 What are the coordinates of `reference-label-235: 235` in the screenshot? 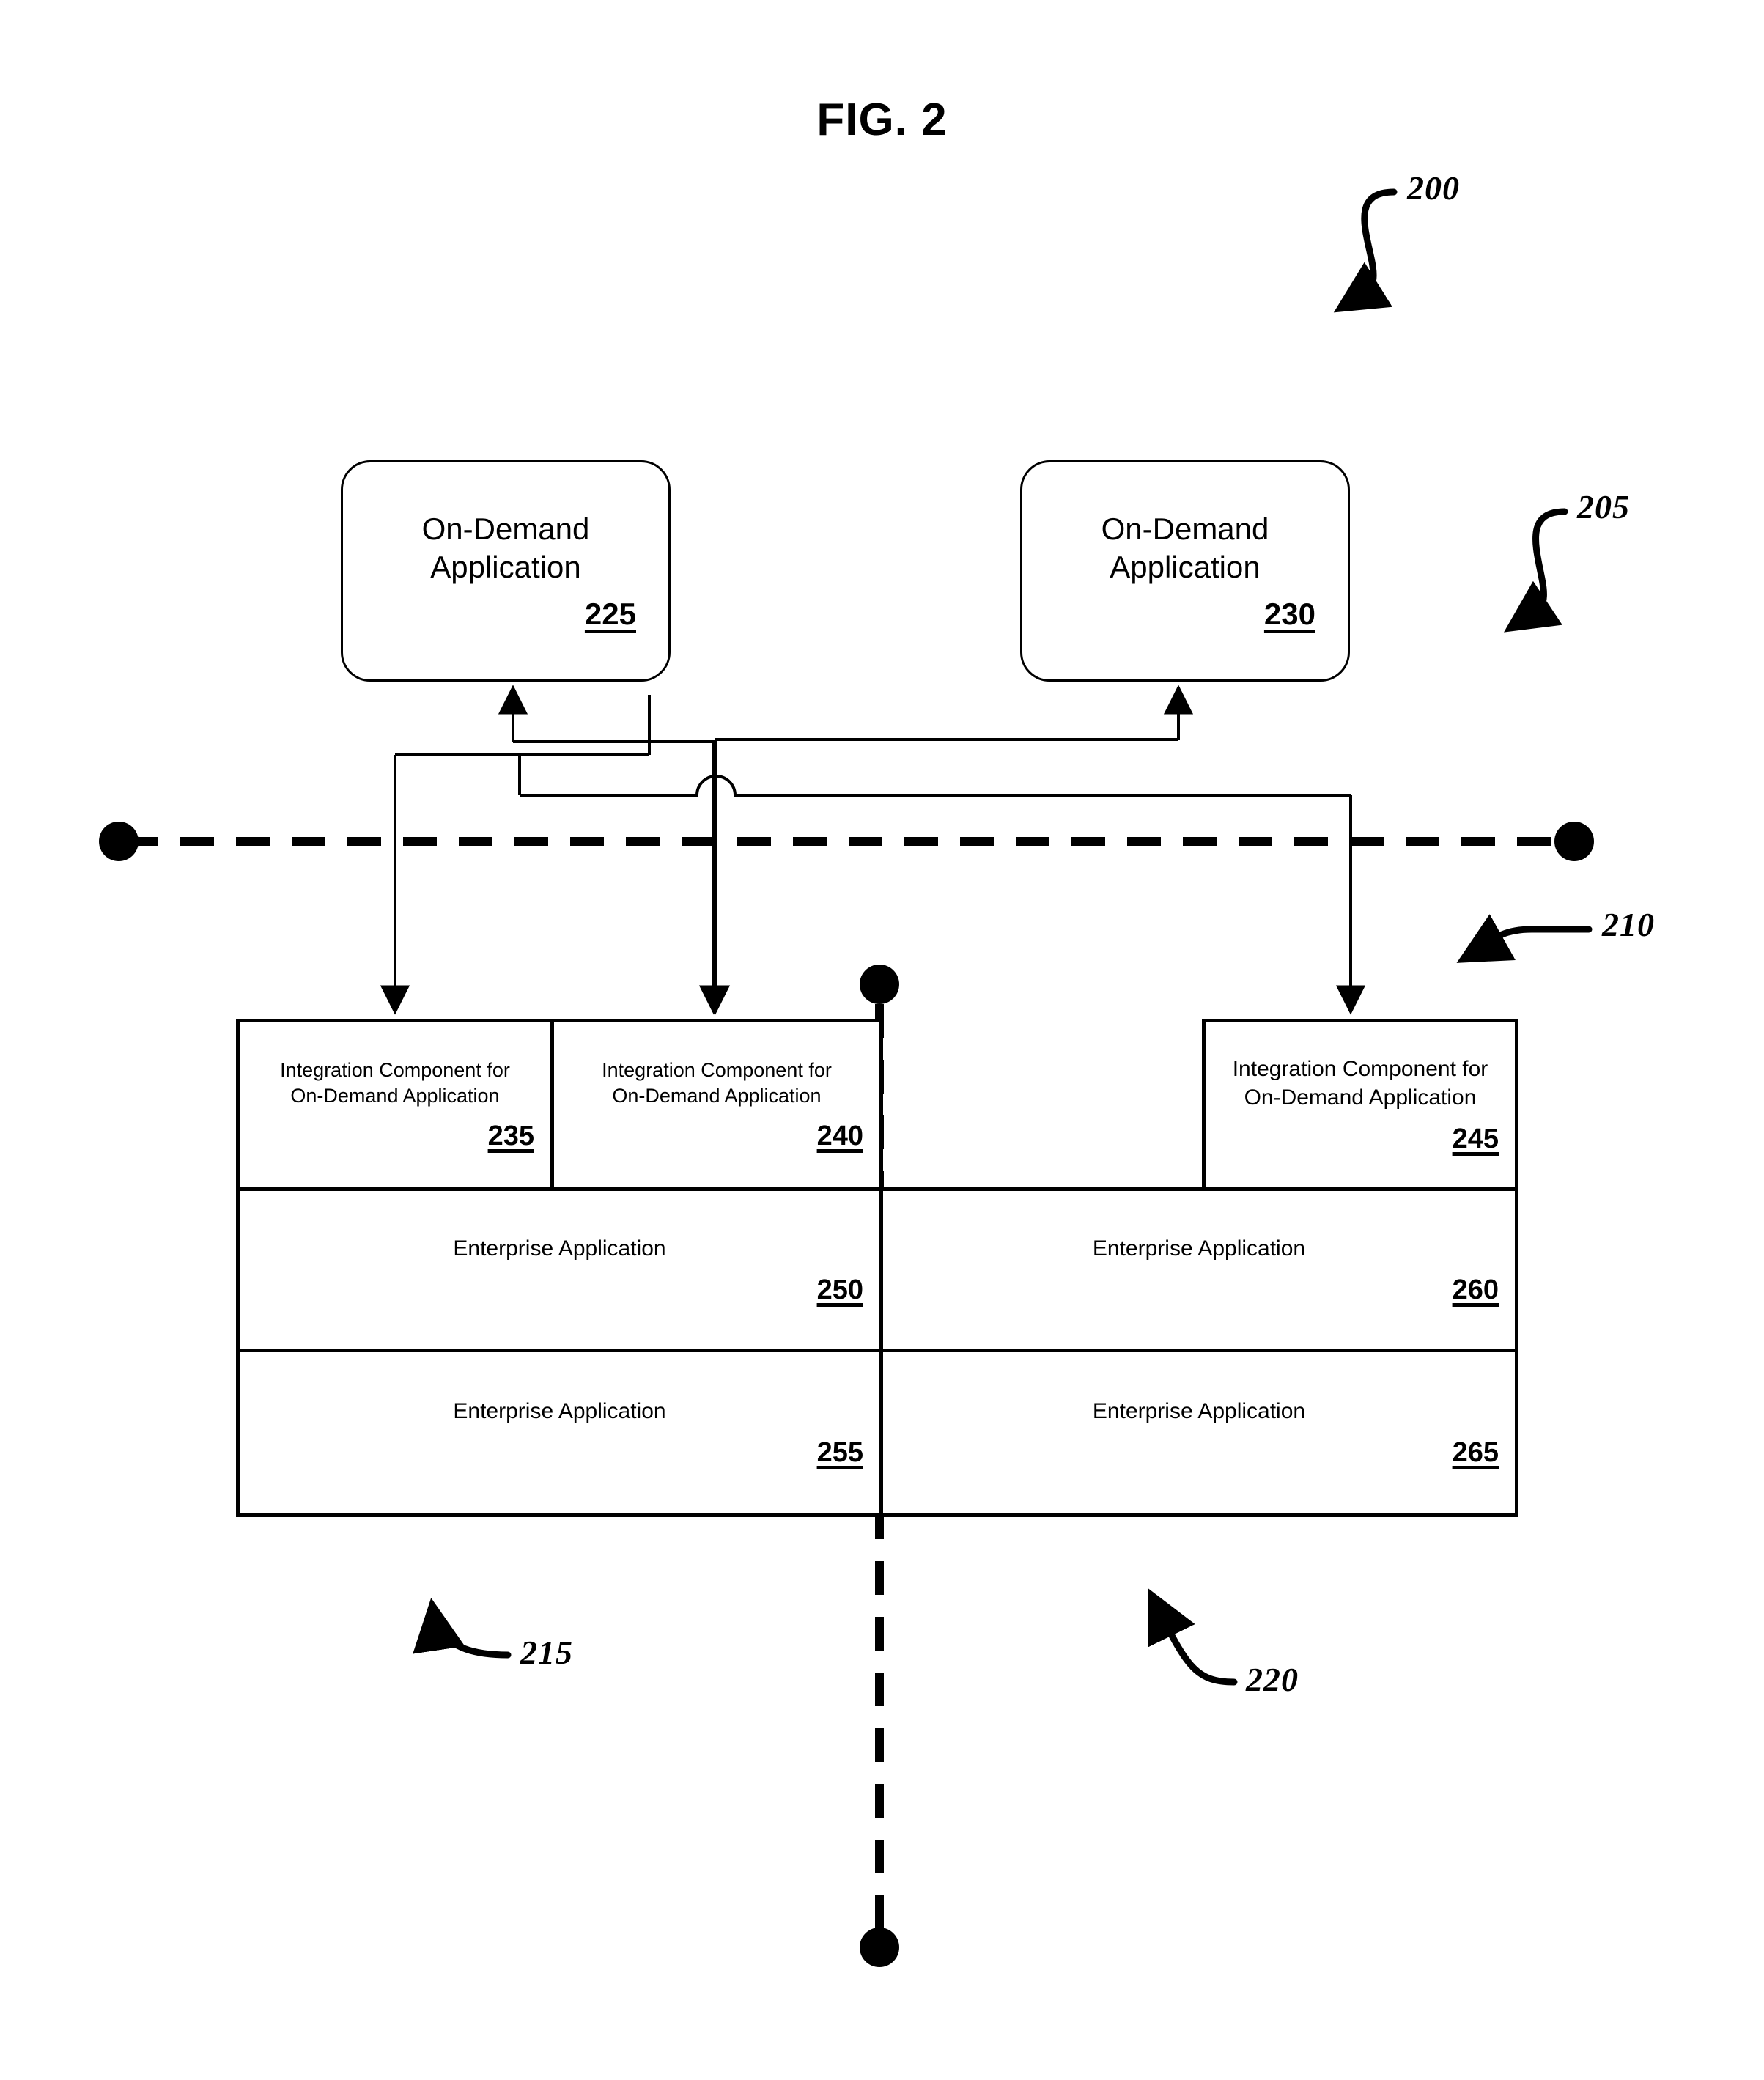 It's located at (510, 1136).